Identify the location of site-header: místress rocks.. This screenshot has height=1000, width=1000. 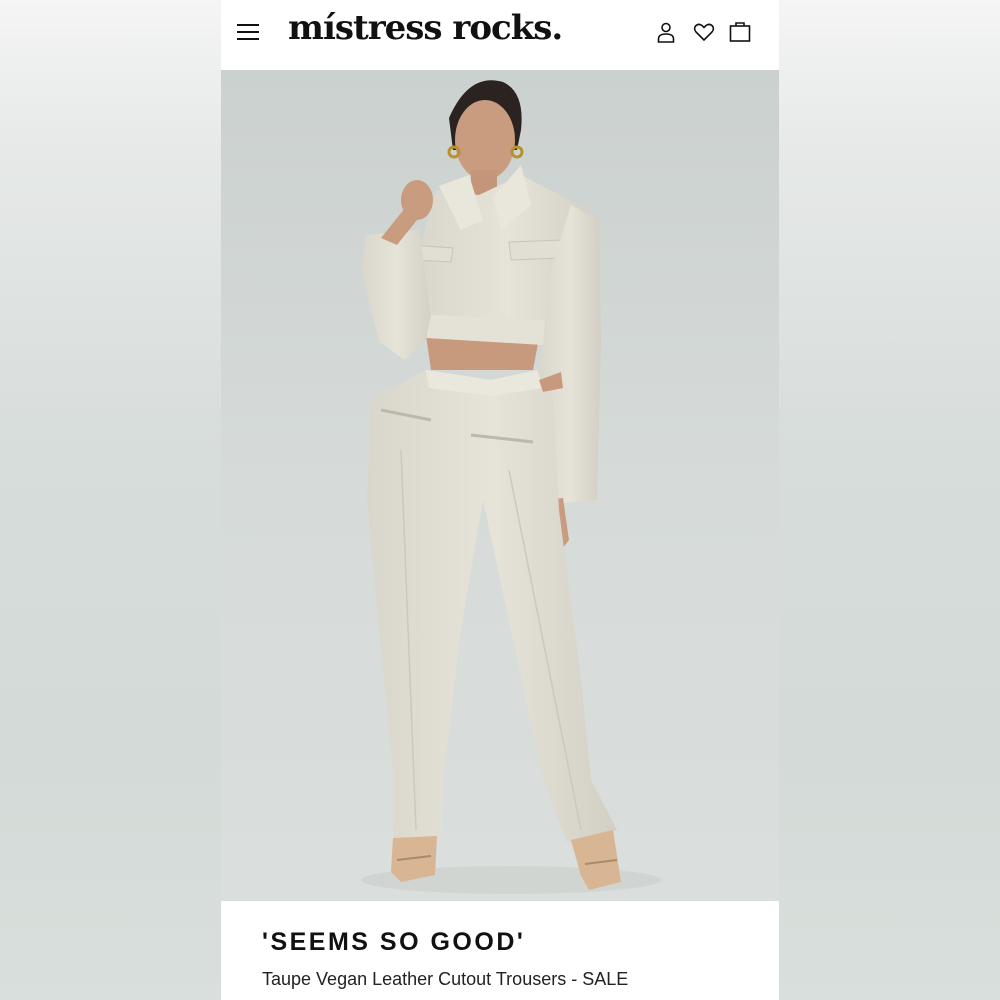
(500, 35).